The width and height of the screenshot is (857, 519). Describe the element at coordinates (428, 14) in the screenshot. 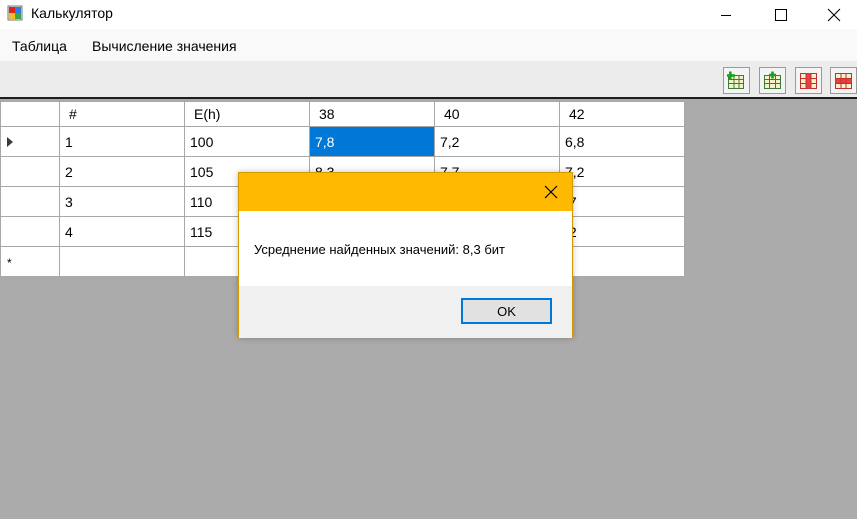

I see `title-bar: Калькулятор` at that location.